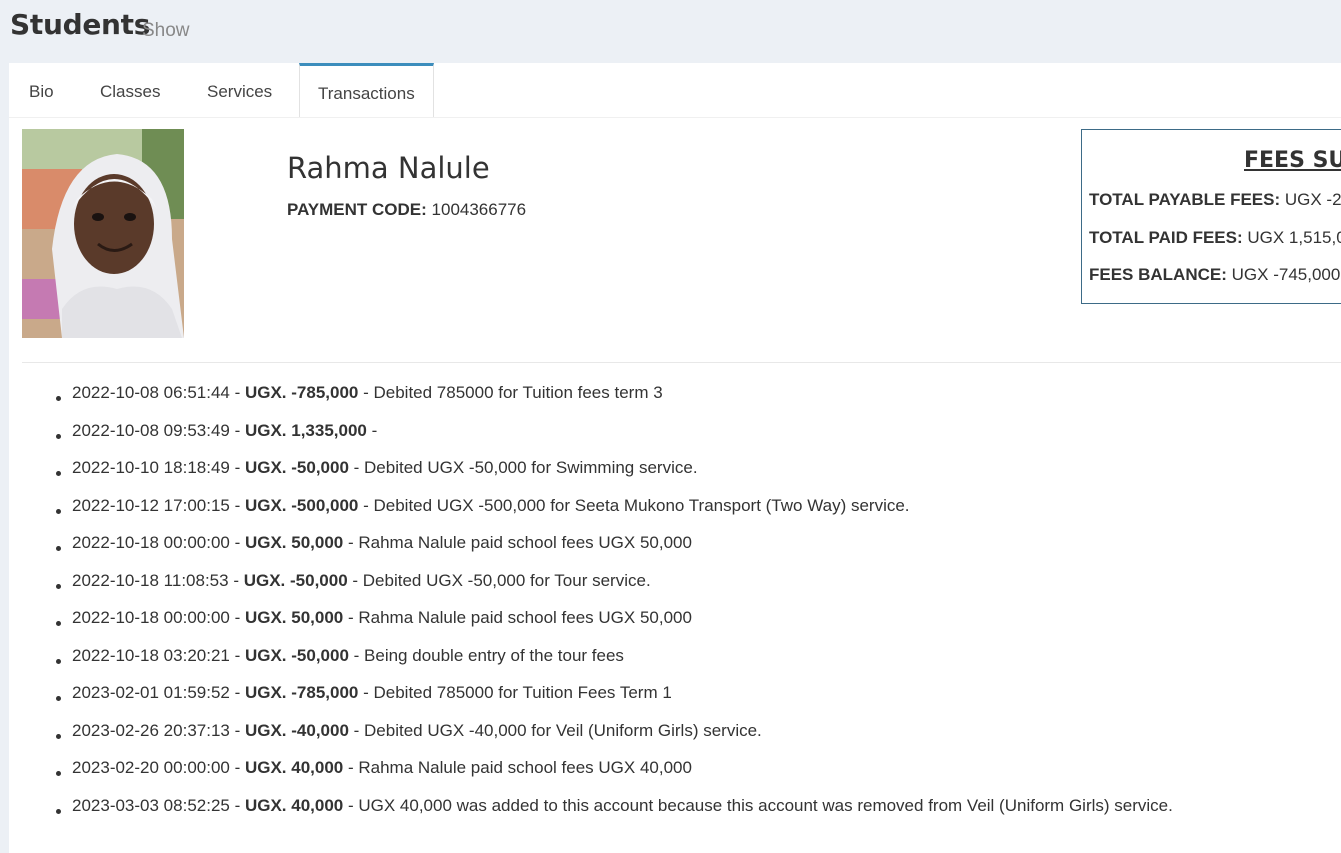 Image resolution: width=1341 pixels, height=853 pixels. I want to click on fees-balance-value: UGX -745,000, so click(1286, 274).